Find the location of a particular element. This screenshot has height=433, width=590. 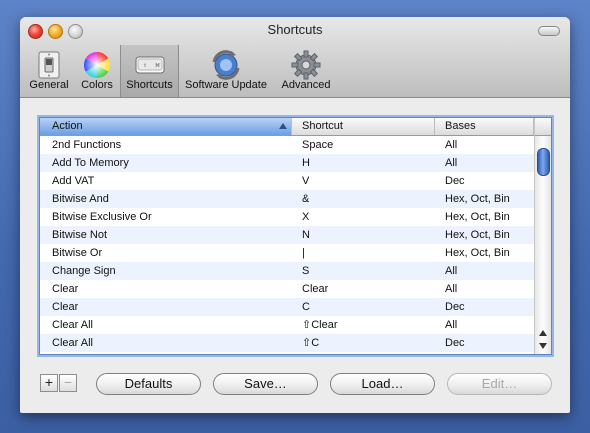

sort-ascending-icon is located at coordinates (283, 126).